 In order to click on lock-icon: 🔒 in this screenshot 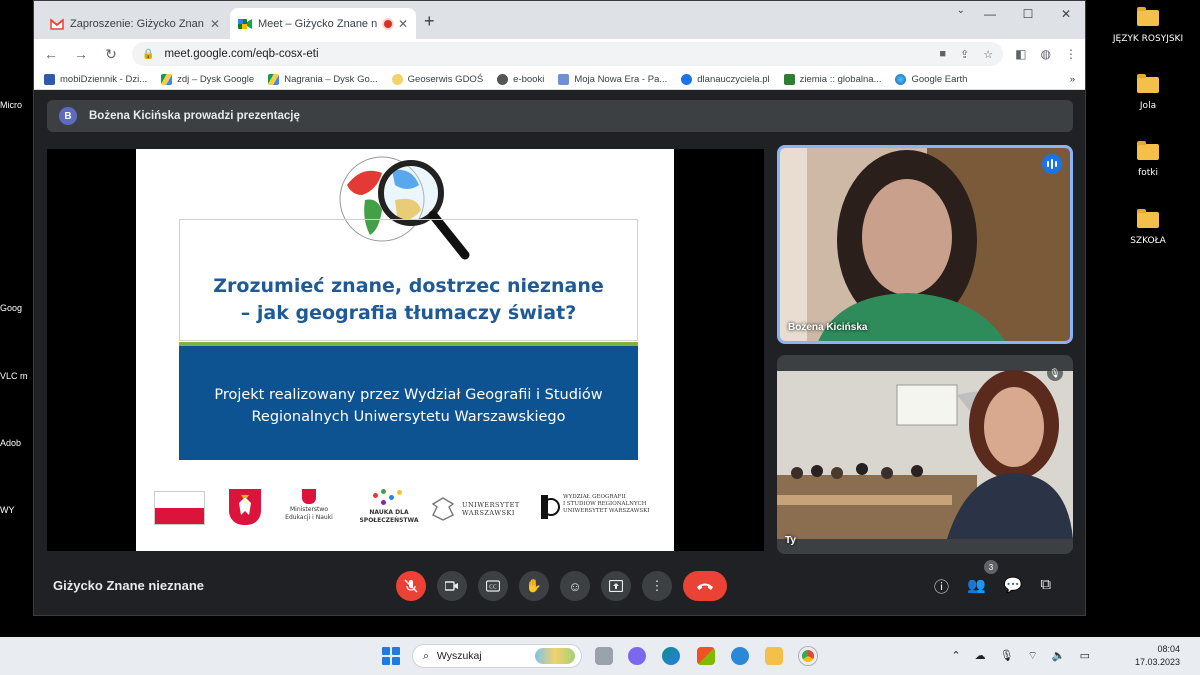, I will do `click(148, 54)`.